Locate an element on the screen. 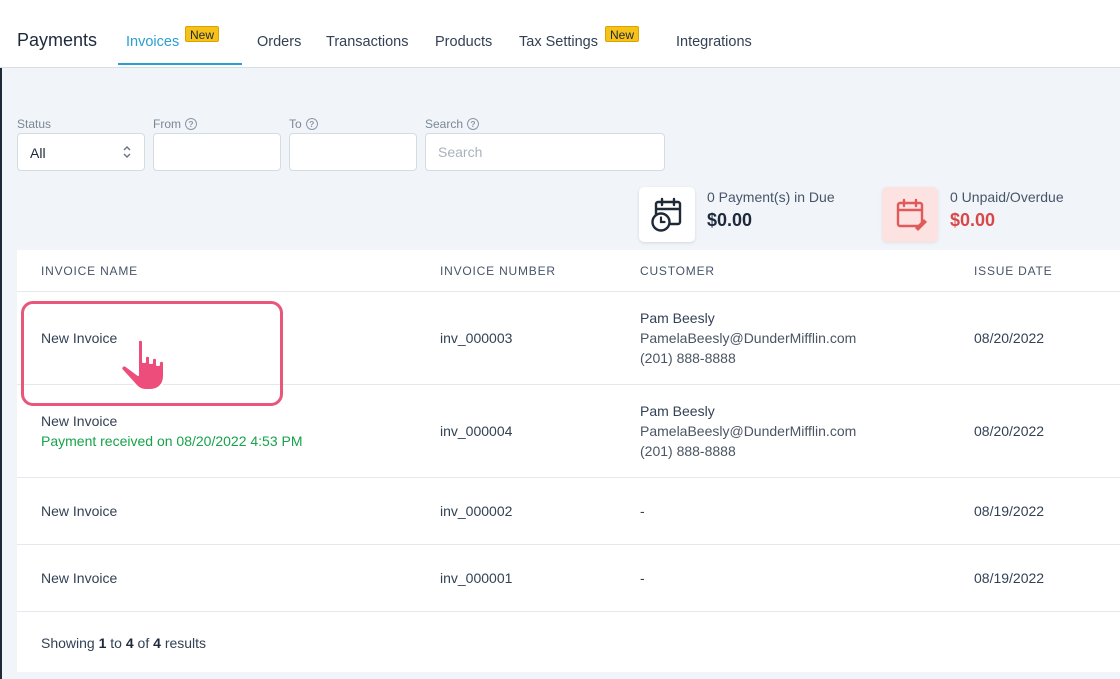  pagination-total: 4 is located at coordinates (157, 643).